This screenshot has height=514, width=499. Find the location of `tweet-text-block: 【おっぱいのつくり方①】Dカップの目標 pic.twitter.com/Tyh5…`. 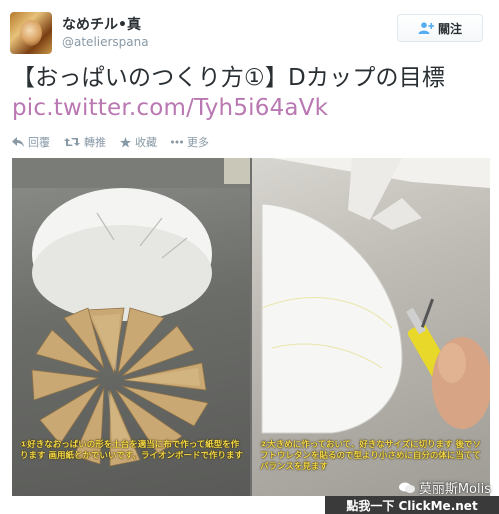

tweet-text-block: 【おっぱいのつくり方①】Dカップの目標 pic.twitter.com/Tyh5… is located at coordinates (252, 93).